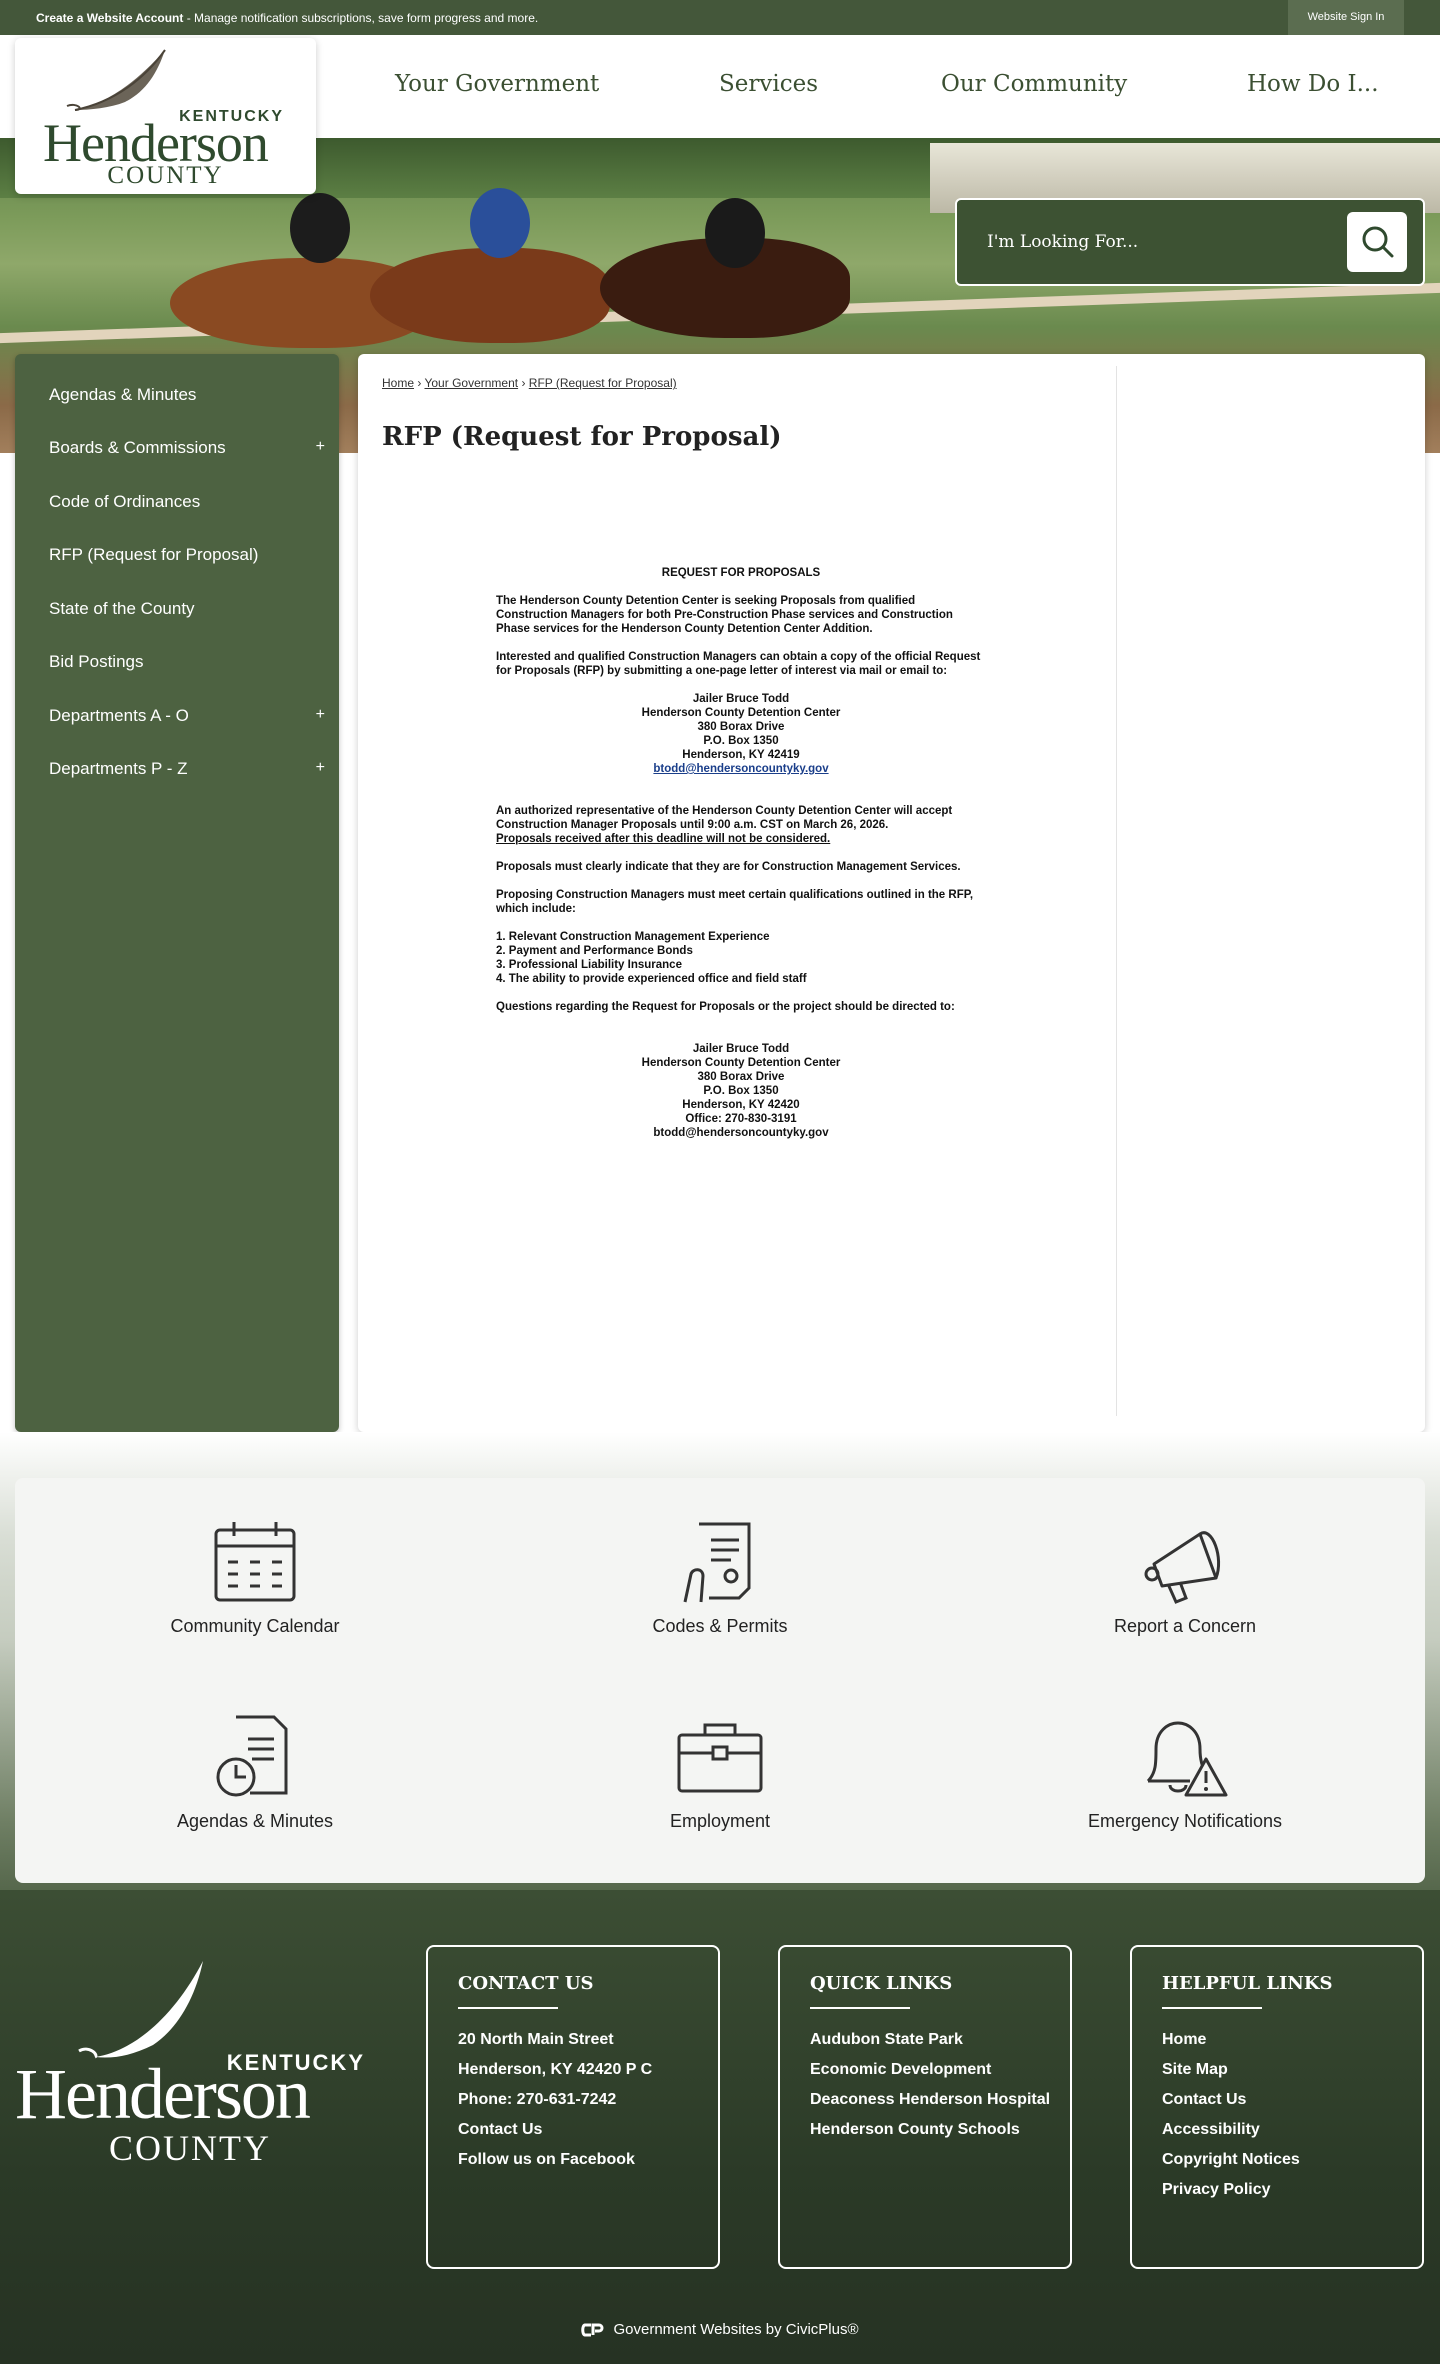  Describe the element at coordinates (741, 1077) in the screenshot. I see `contact-street: 380 Borax Drive` at that location.